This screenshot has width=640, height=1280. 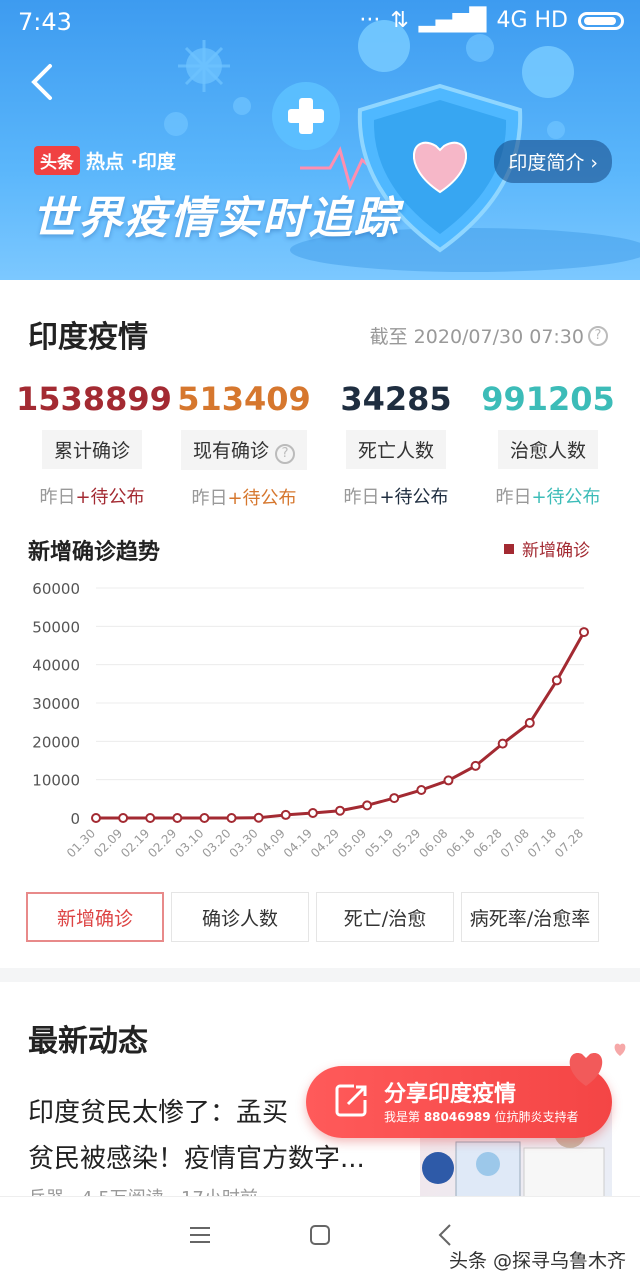 What do you see at coordinates (481, 1117) in the screenshot?
I see `share-subtext: 我是第 88046989 位抗肺炎支持者` at bounding box center [481, 1117].